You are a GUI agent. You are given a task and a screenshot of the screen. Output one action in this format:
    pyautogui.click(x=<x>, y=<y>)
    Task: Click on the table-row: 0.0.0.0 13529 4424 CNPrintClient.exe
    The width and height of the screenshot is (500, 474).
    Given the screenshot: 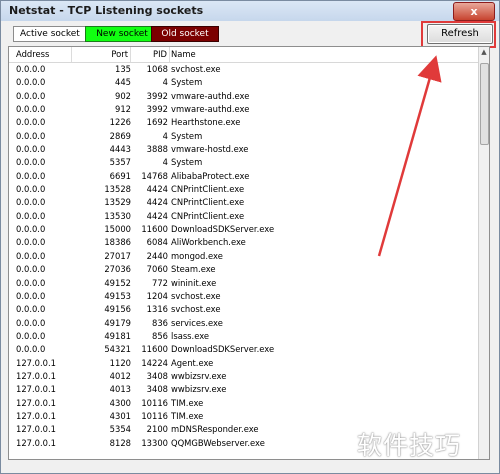 What is the action you would take?
    pyautogui.click(x=246, y=202)
    